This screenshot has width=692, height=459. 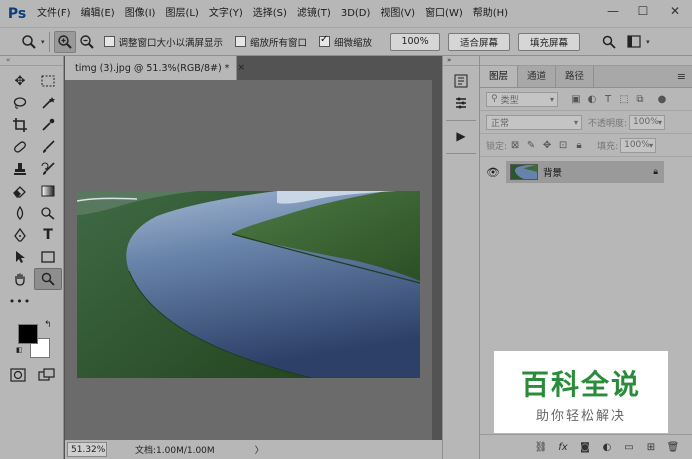 I want to click on filter-toggle-icon: ●, so click(x=662, y=99).